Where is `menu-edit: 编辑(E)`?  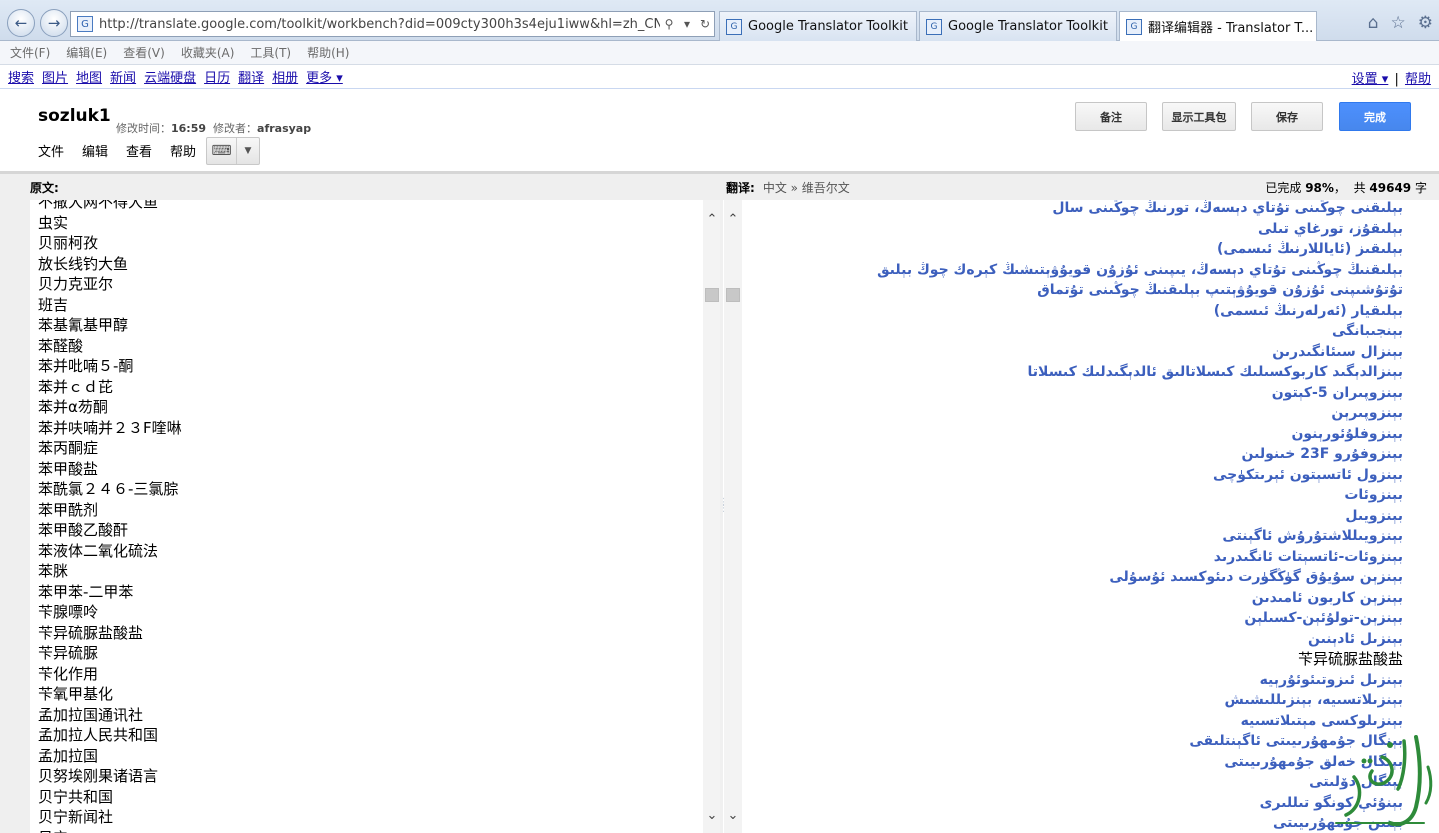
menu-edit: 编辑(E) is located at coordinates (86, 52).